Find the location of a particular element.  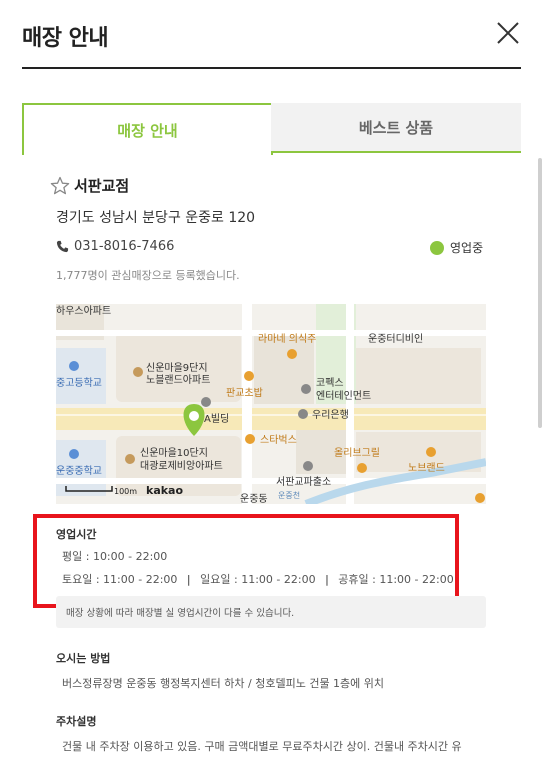

map-label: A빌딩 is located at coordinates (216, 419).